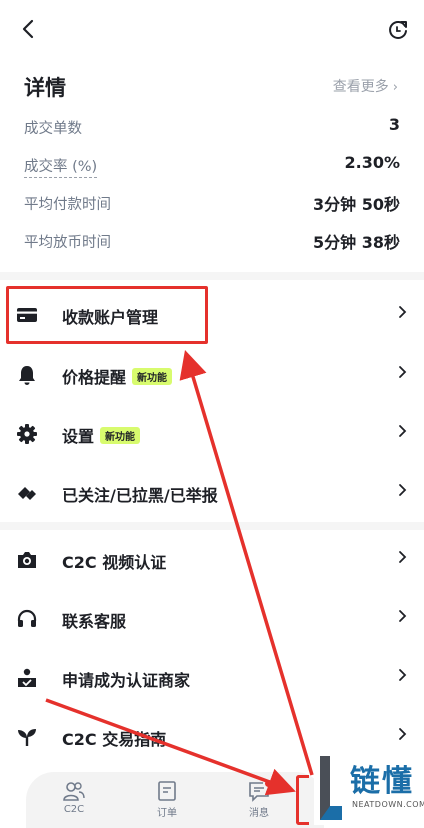 Image resolution: width=424 pixels, height=828 pixels. What do you see at coordinates (29, 29) in the screenshot?
I see `chevron-left-icon` at bounding box center [29, 29].